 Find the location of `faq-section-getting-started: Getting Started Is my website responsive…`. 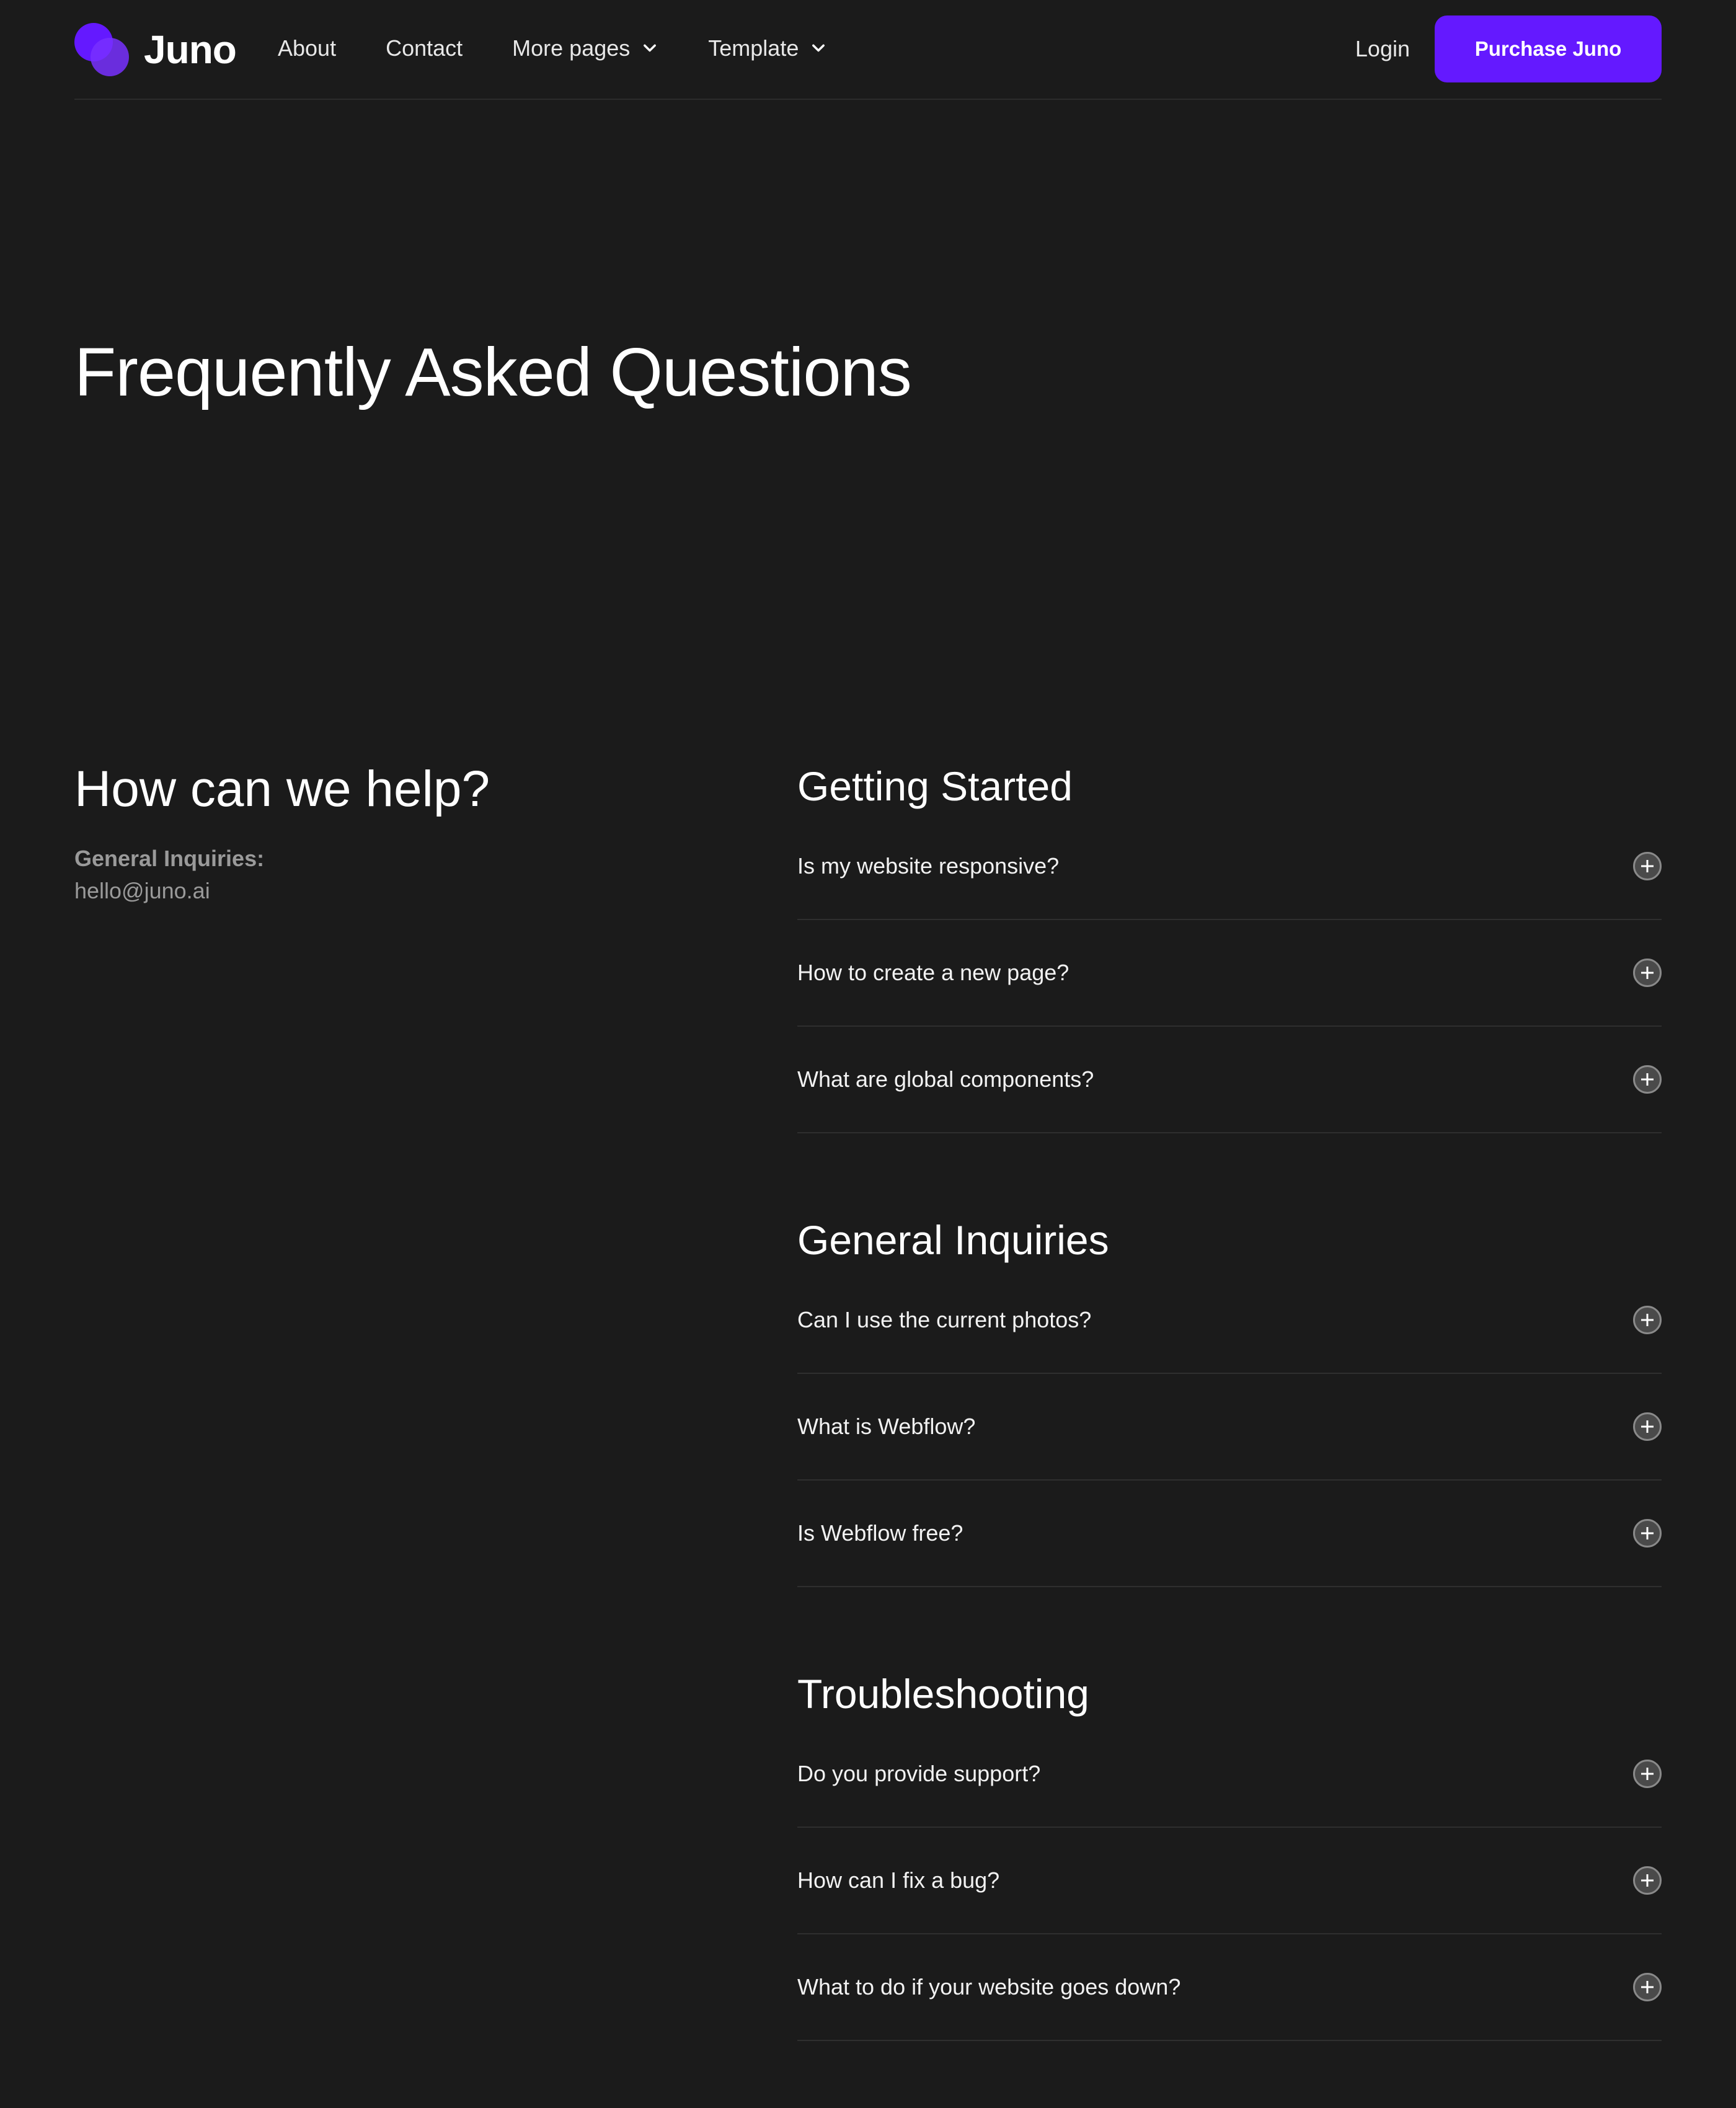

faq-section-getting-started: Getting Started Is my website responsive… is located at coordinates (1229, 946).